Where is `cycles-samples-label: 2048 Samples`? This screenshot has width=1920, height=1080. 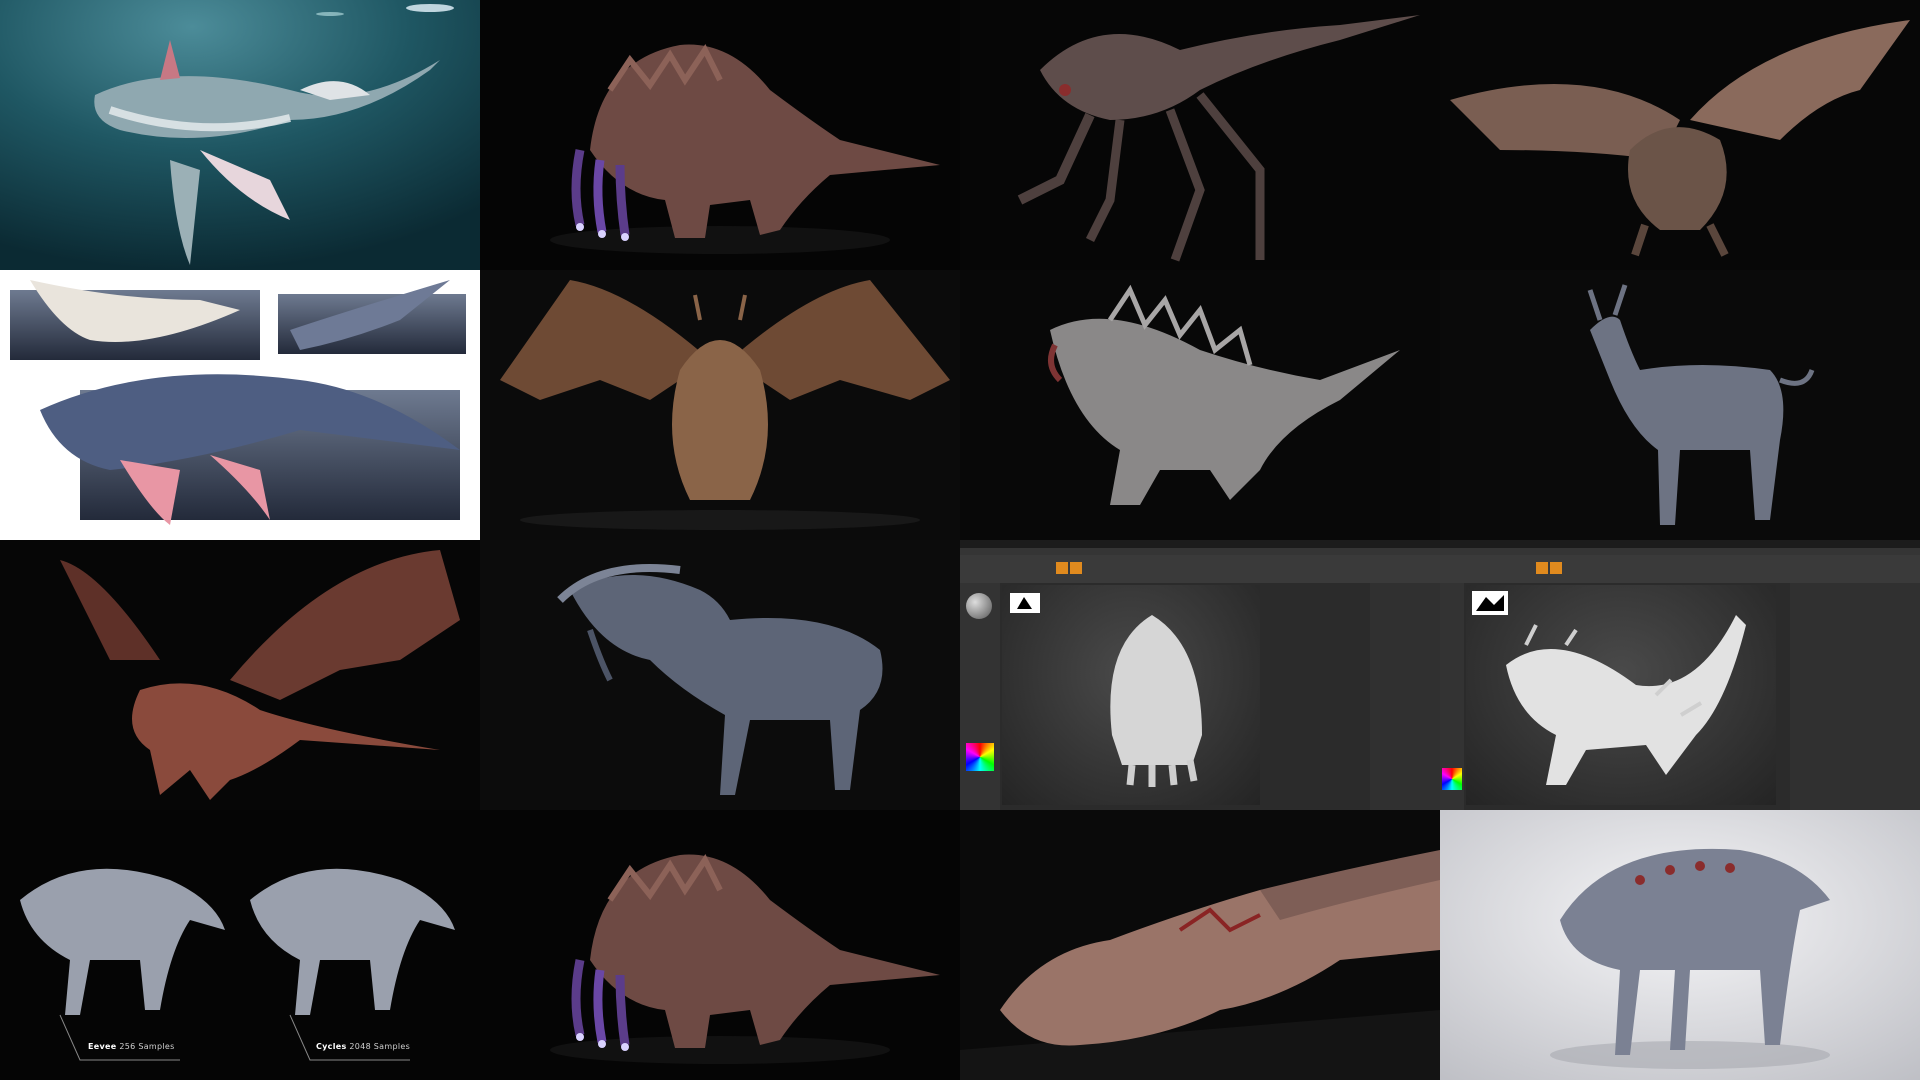 cycles-samples-label: 2048 Samples is located at coordinates (380, 1046).